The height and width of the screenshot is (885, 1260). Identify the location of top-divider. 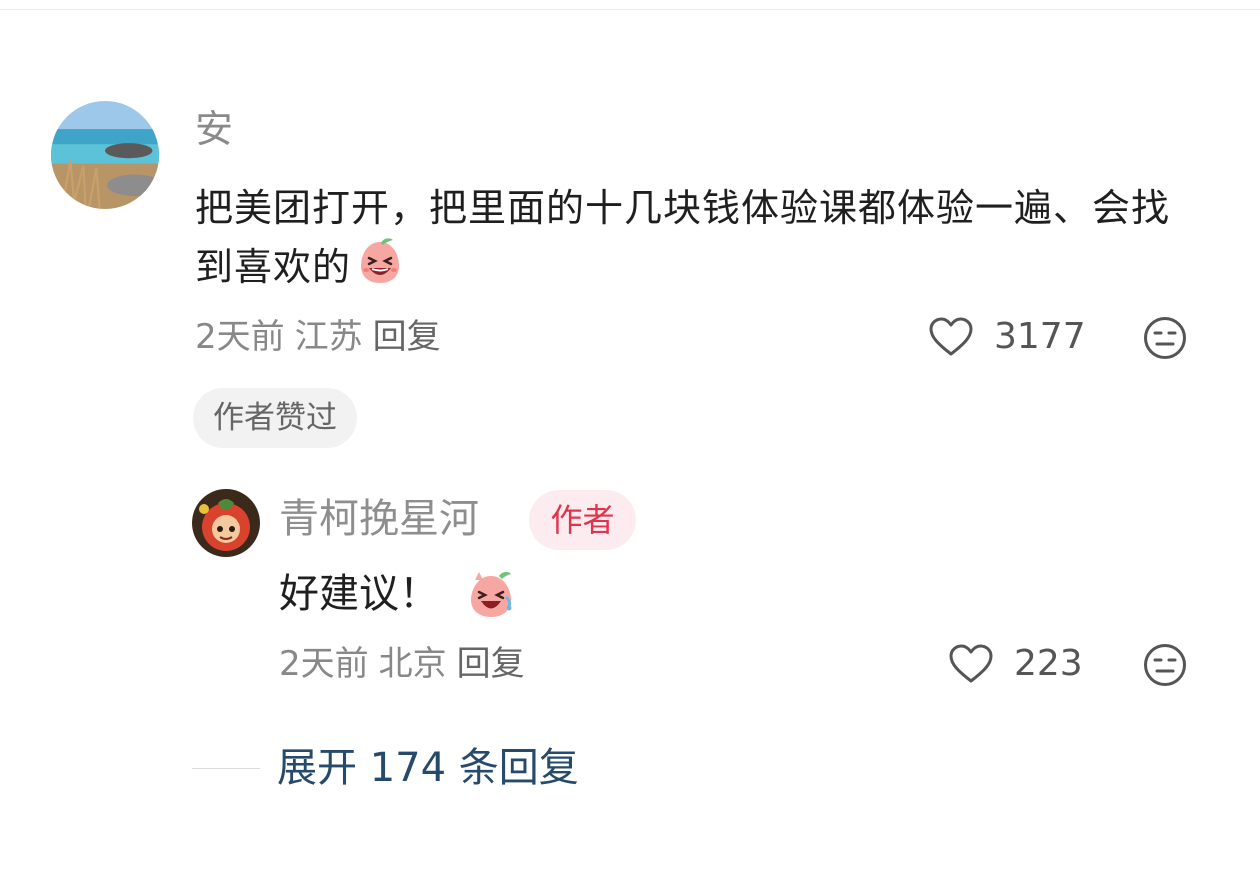
(630, 9).